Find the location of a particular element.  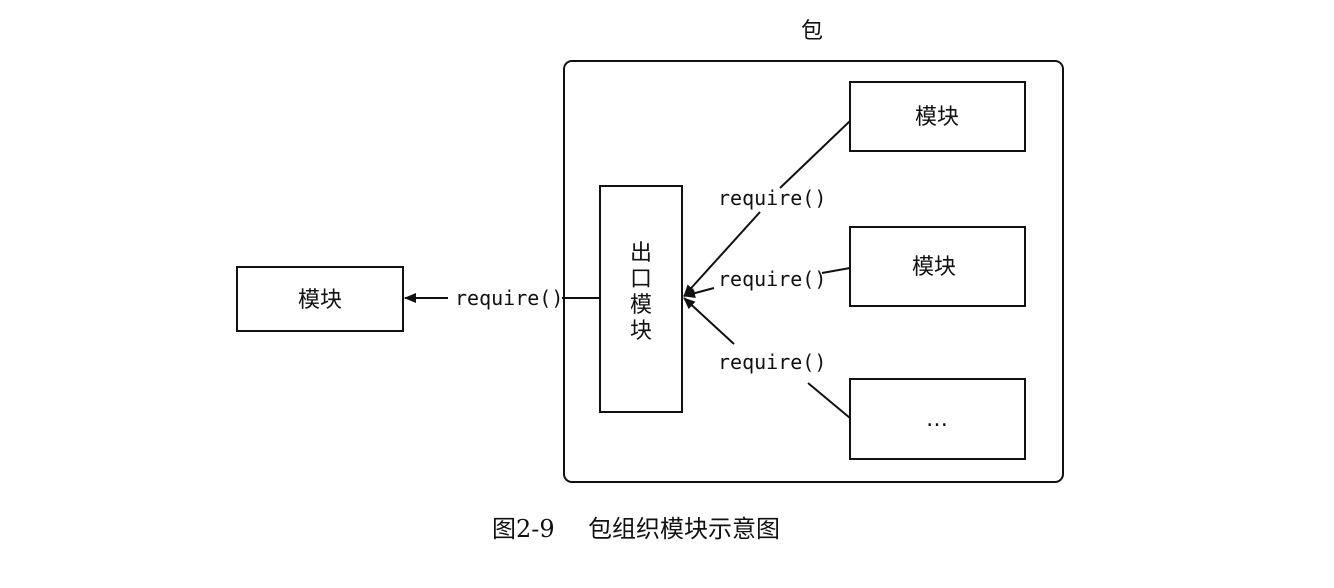

figure-title: 包组织模块示意图 is located at coordinates (684, 529).